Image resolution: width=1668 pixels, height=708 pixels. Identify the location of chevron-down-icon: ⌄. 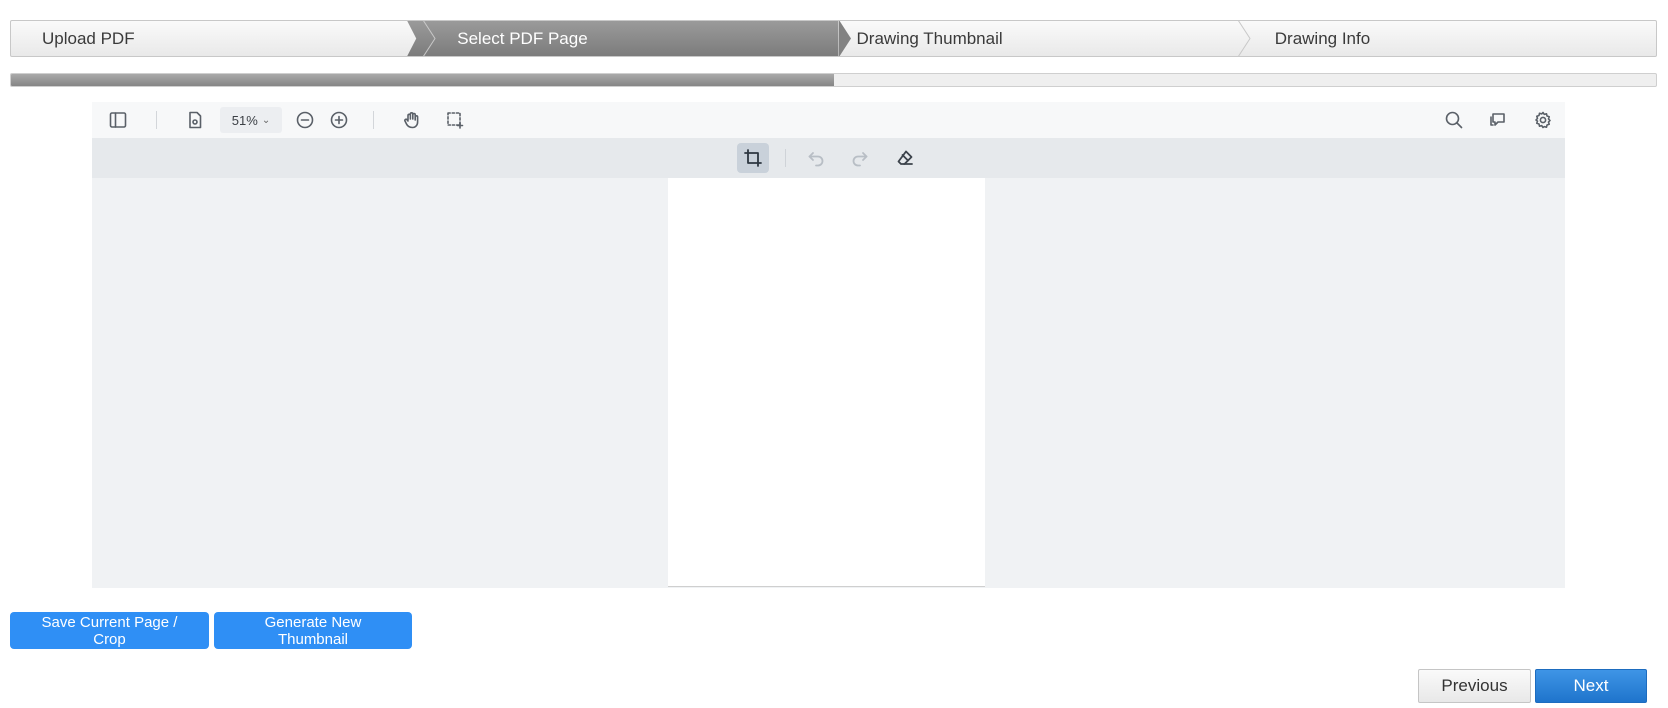
(266, 120).